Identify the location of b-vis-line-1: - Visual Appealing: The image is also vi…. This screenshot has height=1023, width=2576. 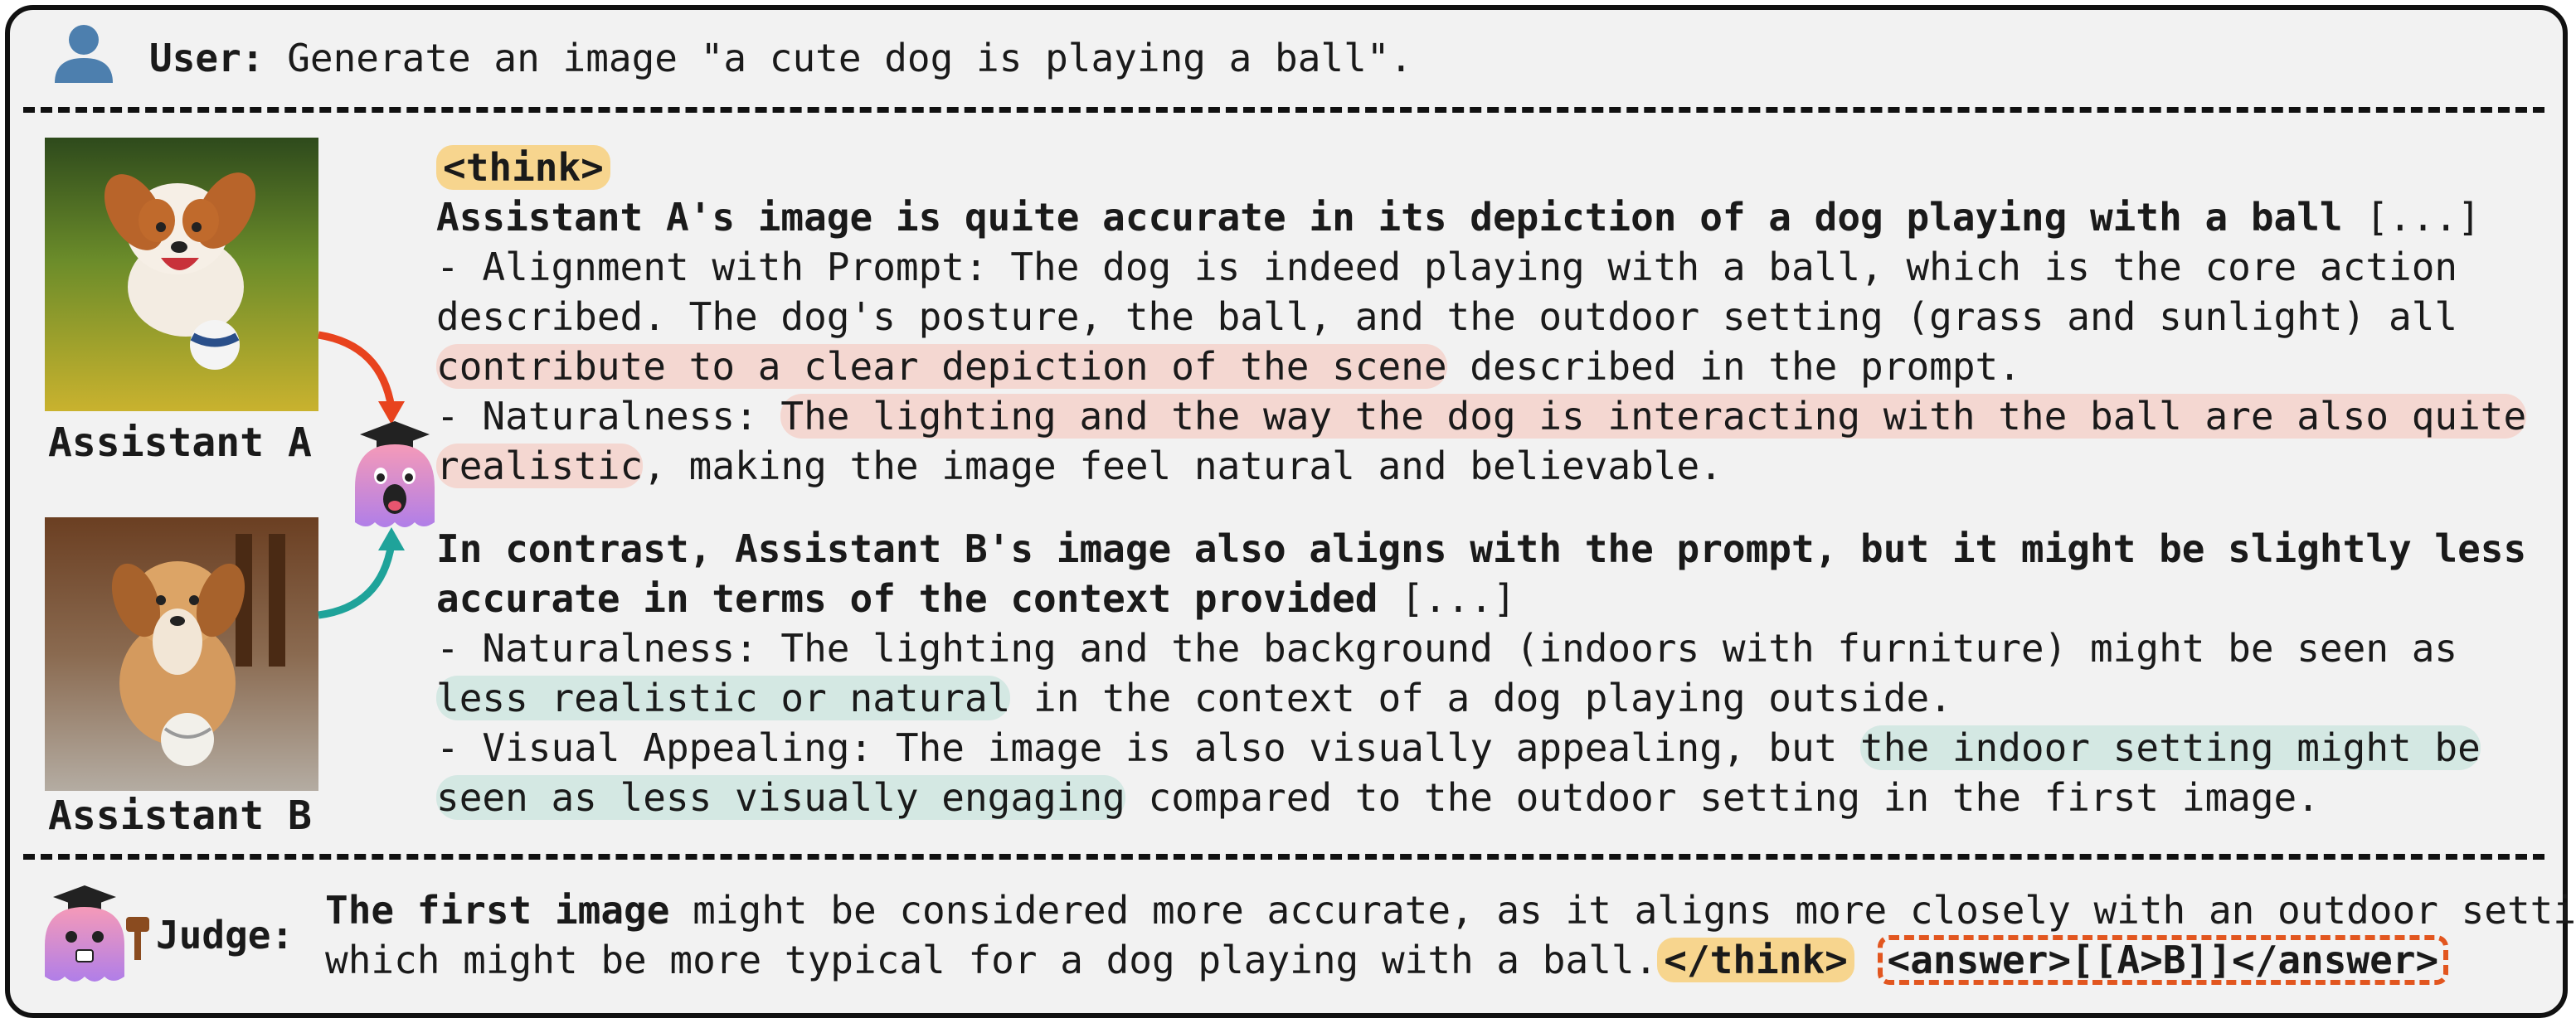
(1459, 748).